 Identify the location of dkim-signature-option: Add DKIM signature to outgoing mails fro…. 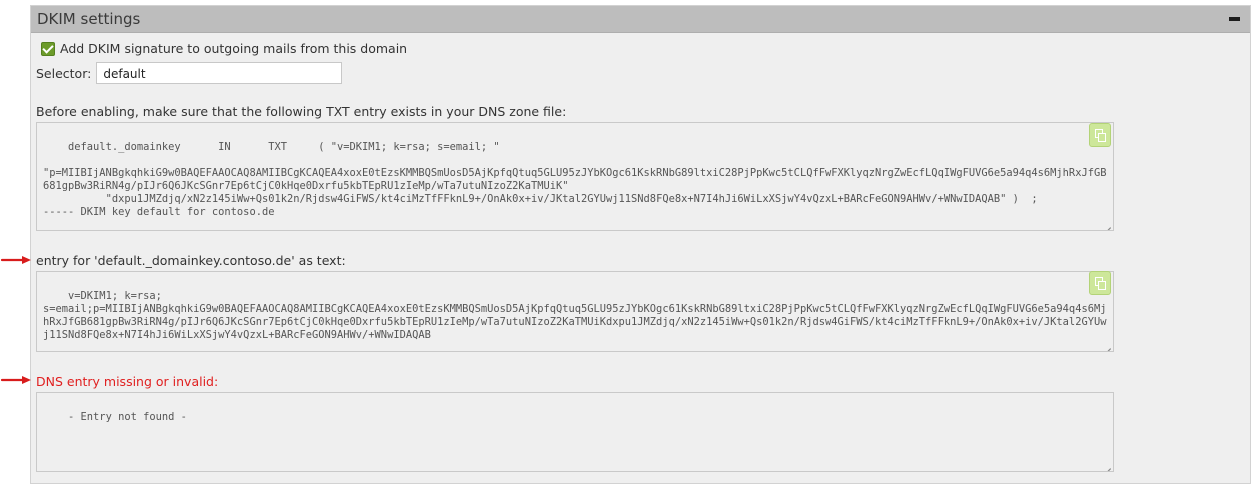
(224, 48).